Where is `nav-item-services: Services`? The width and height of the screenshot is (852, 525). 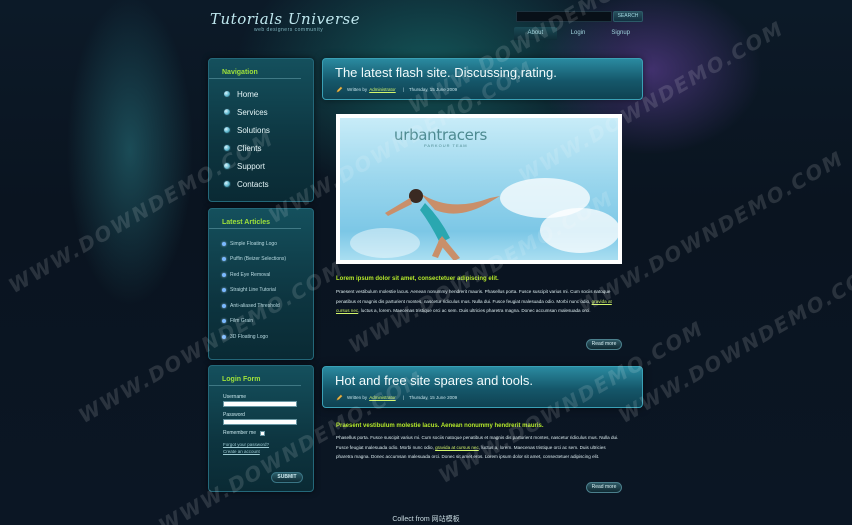 nav-item-services: Services is located at coordinates (268, 112).